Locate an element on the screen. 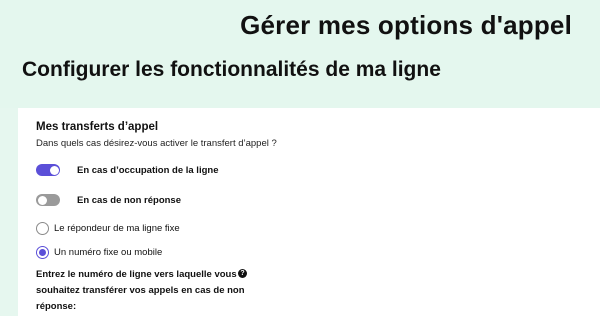 The height and width of the screenshot is (316, 600). page-title: Gérer mes options d'appel is located at coordinates (406, 25).